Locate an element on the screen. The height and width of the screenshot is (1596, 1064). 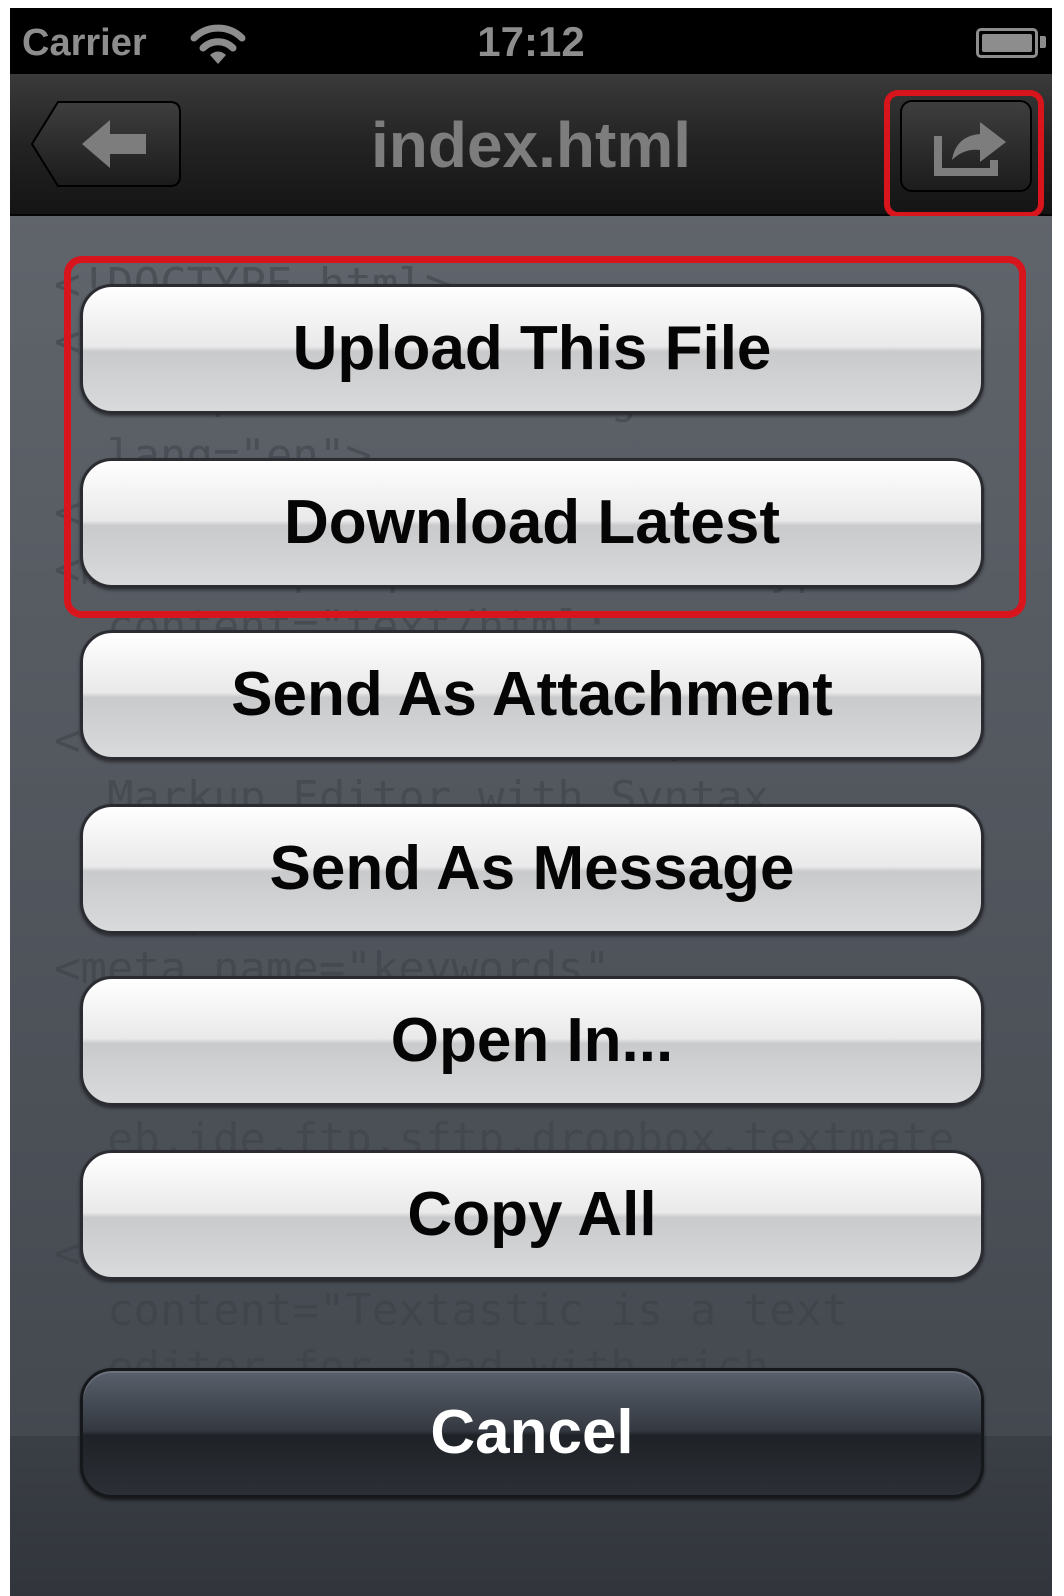
status-clock: 17:12 is located at coordinates (531, 41).